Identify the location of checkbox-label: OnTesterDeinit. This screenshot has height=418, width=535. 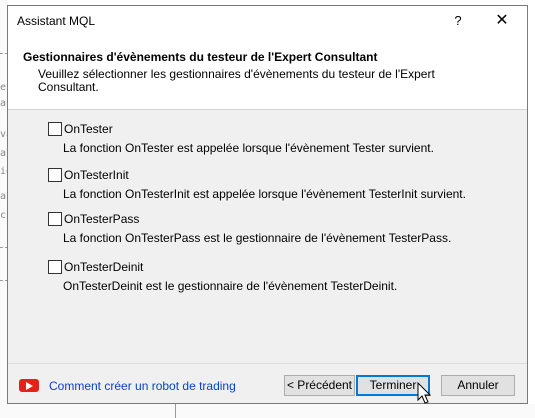
(103, 267).